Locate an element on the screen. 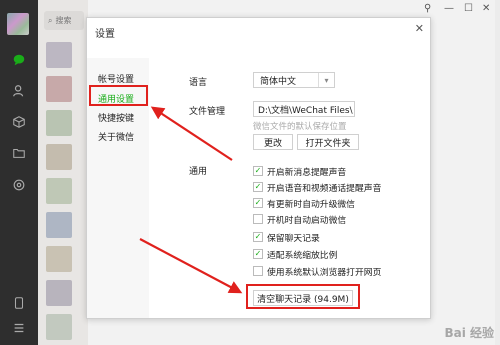 Image resolution: width=500 pixels, height=345 pixels. window-close-button: ✕ is located at coordinates (486, 8).